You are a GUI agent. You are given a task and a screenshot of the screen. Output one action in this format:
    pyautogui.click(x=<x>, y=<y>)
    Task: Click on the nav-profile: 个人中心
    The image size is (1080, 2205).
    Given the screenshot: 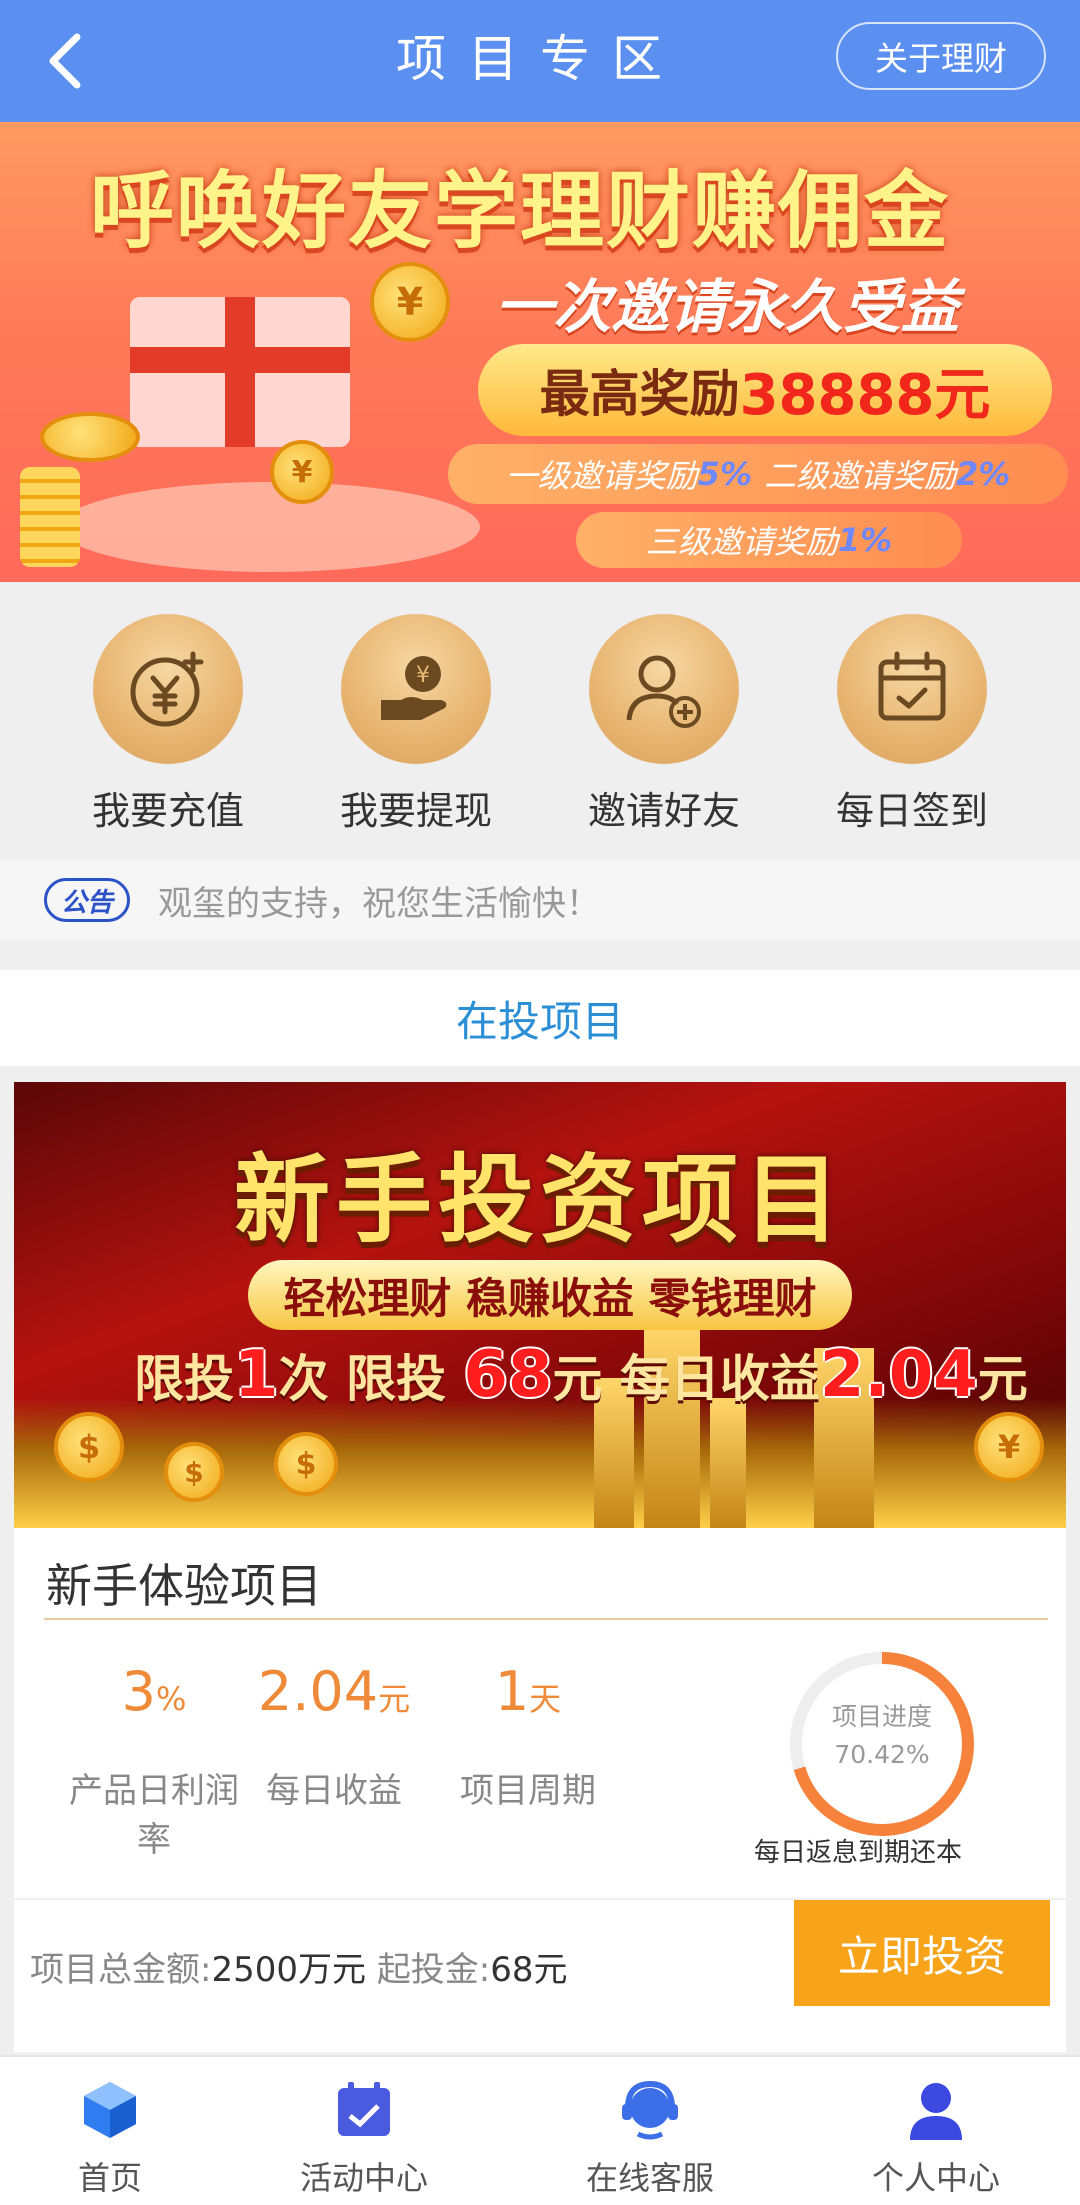 What is the action you would take?
    pyautogui.click(x=936, y=2137)
    